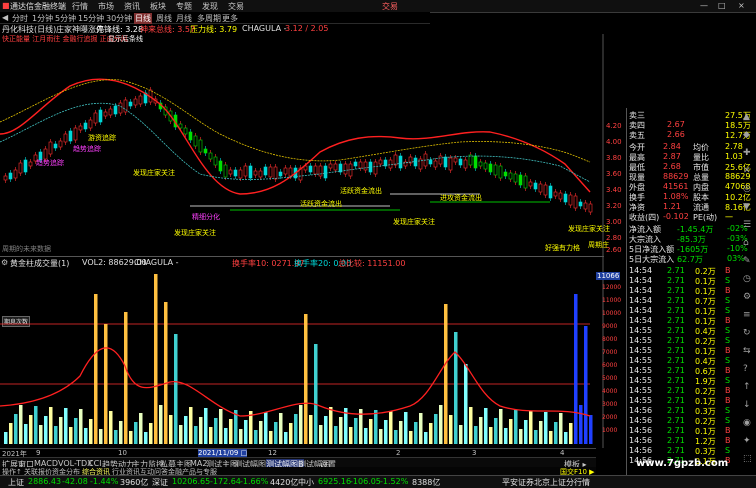 This screenshot has height=488, width=756. What do you see at coordinates (747, 351) in the screenshot?
I see `toolbar-icon: ⇆` at bounding box center [747, 351].